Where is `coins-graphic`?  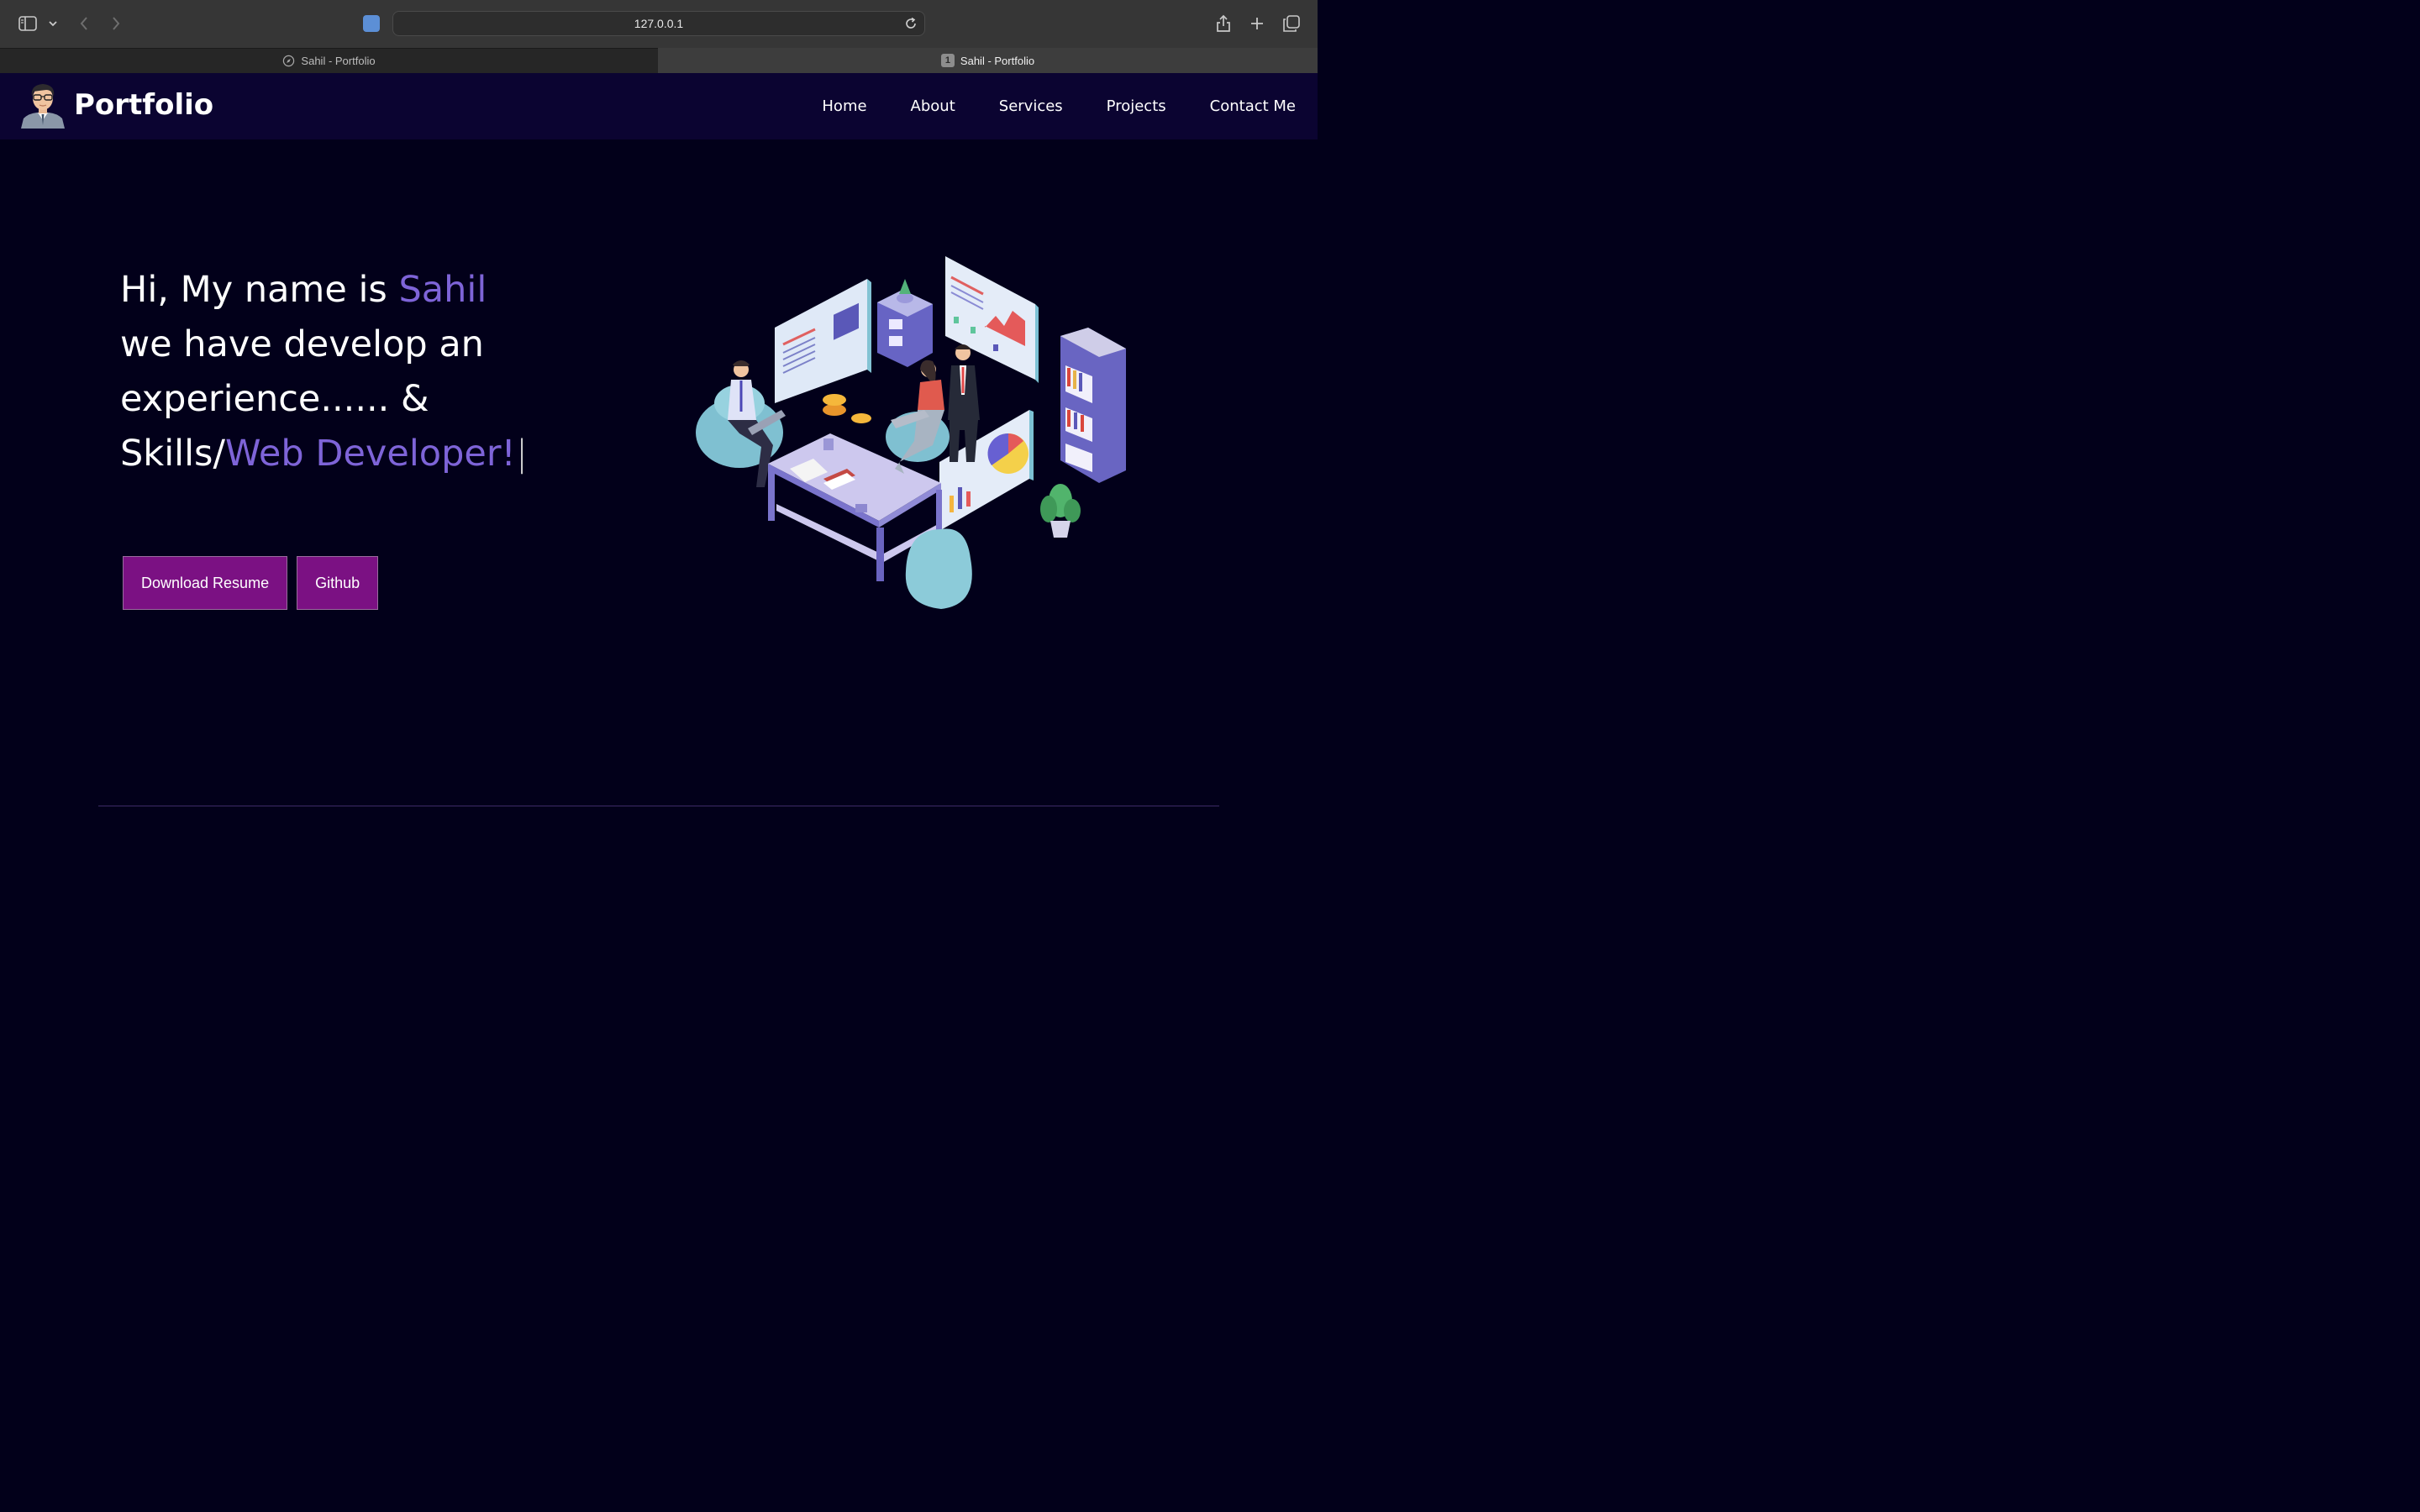
coins-graphic is located at coordinates (847, 408).